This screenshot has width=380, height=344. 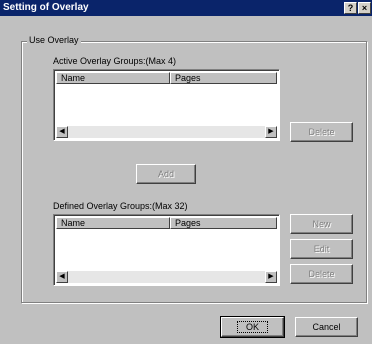 I want to click on window-title: Setting of Overlay, so click(x=46, y=7).